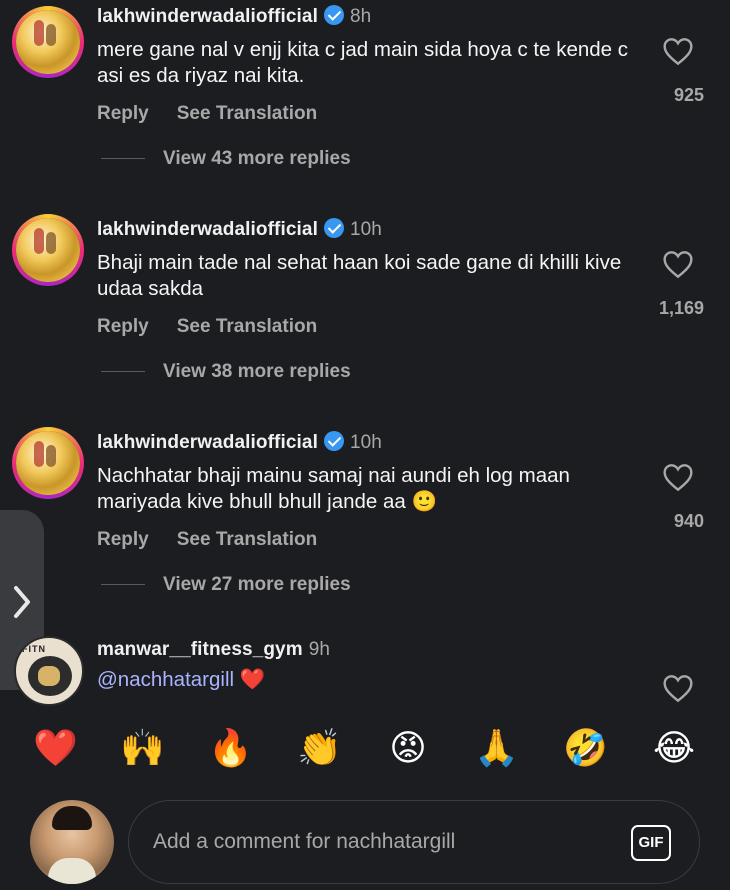 Image resolution: width=730 pixels, height=890 pixels. Describe the element at coordinates (226, 159) in the screenshot. I see `view-more-replies-button: View 43 more replies` at that location.